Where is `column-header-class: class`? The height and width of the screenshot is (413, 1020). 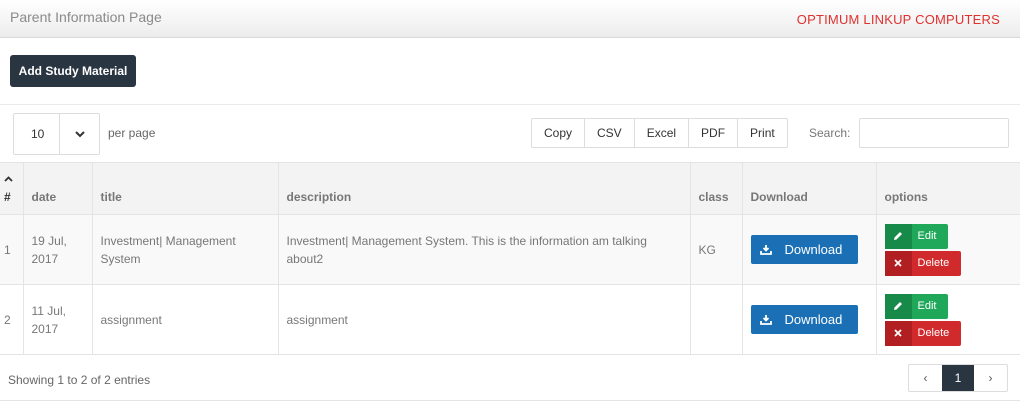 column-header-class: class is located at coordinates (716, 188).